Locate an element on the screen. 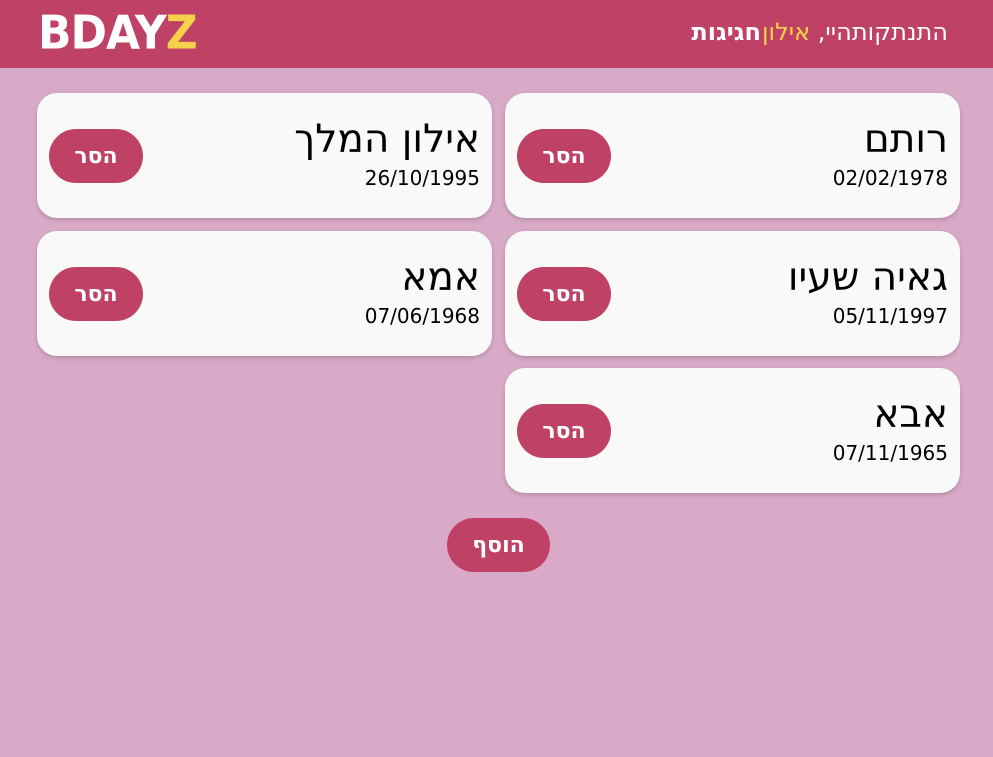  birth-date: 05/11/1997 is located at coordinates (890, 316).